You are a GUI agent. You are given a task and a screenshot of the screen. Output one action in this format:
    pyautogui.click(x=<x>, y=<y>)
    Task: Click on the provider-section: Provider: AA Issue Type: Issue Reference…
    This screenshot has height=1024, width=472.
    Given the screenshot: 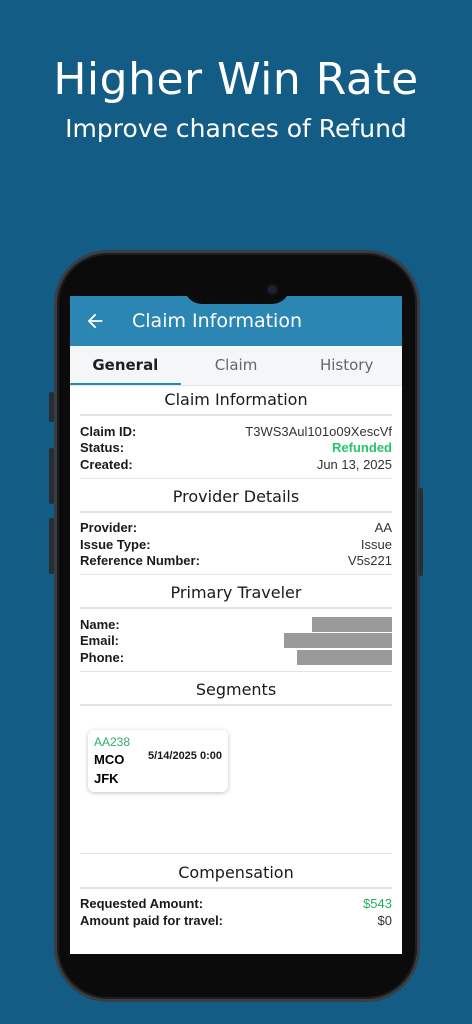 What is the action you would take?
    pyautogui.click(x=236, y=547)
    